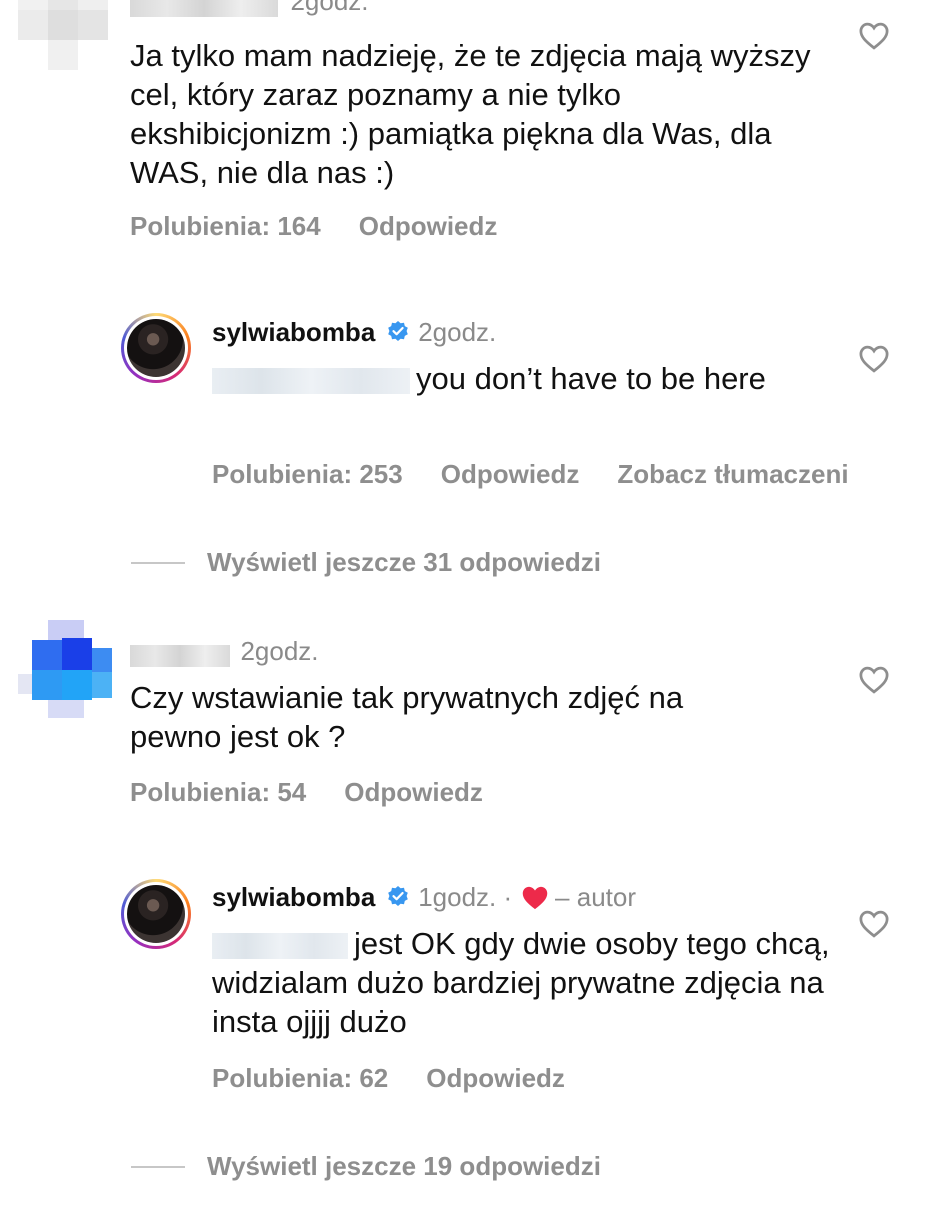  What do you see at coordinates (300, 1078) in the screenshot?
I see `likes-count: Polubienia: 62` at bounding box center [300, 1078].